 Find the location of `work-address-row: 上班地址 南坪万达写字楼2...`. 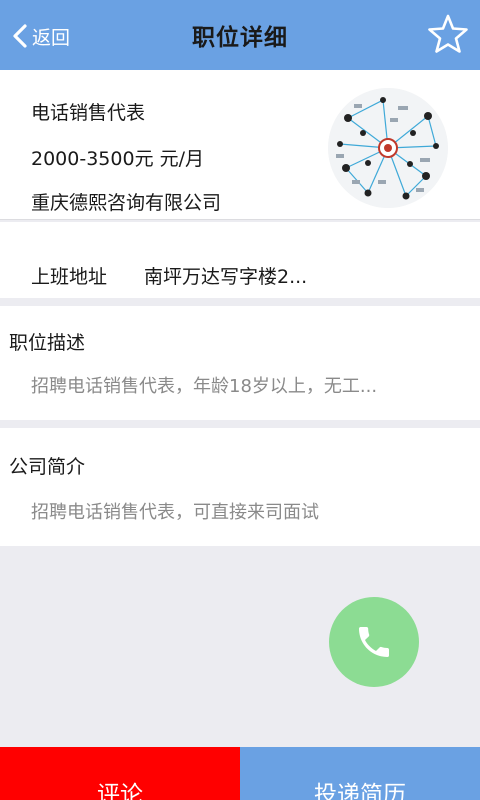

work-address-row: 上班地址 南坪万达写字楼2... is located at coordinates (240, 260).